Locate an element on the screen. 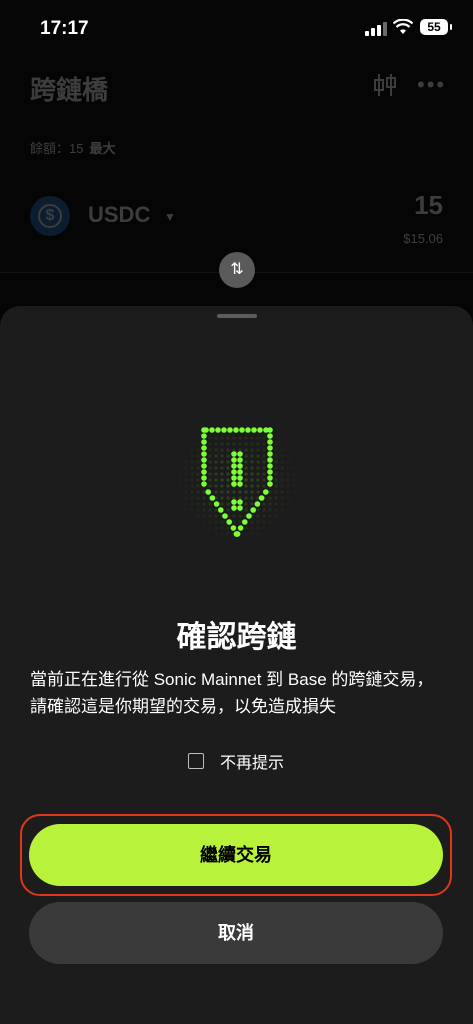 The height and width of the screenshot is (1024, 473). page-title: 跨鏈橋 is located at coordinates (69, 90).